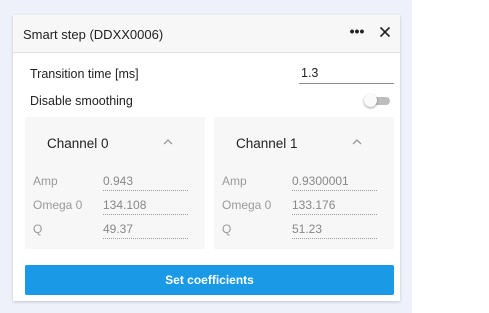  I want to click on channel-0-amp-field: 0.943, so click(145, 182).